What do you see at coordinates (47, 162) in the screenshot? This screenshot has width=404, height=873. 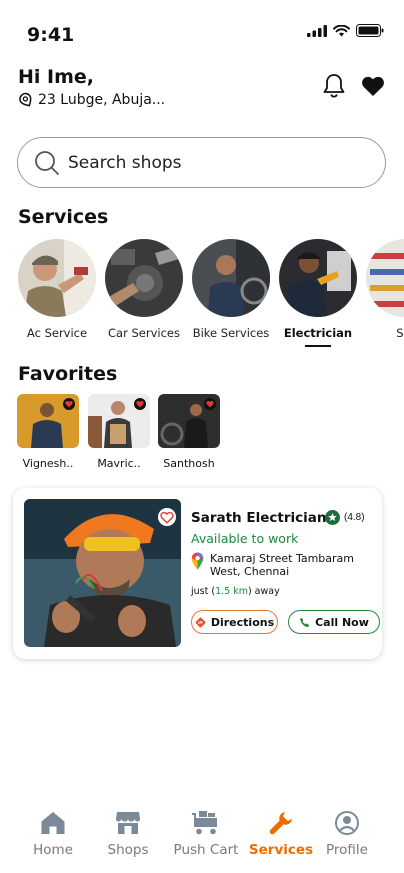 I see `search-icon` at bounding box center [47, 162].